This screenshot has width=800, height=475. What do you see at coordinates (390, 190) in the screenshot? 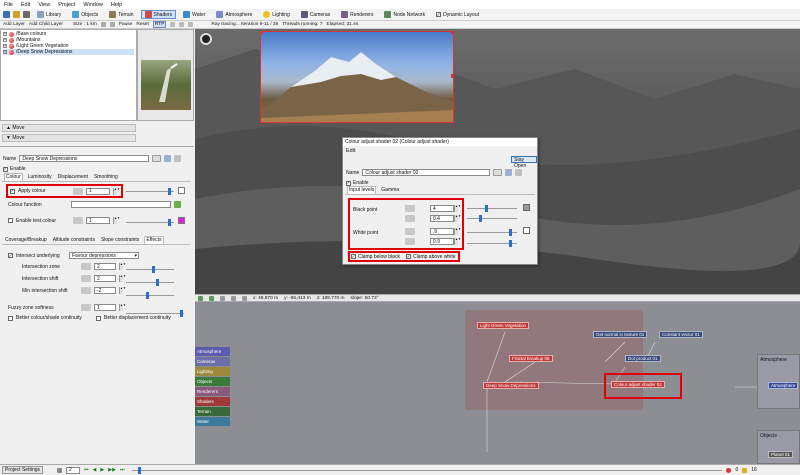
I see `tab-gamma: Gamma` at bounding box center [390, 190].